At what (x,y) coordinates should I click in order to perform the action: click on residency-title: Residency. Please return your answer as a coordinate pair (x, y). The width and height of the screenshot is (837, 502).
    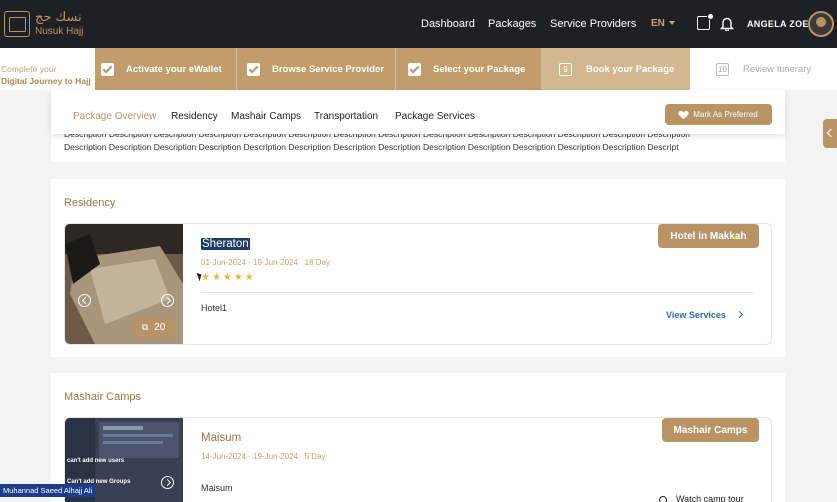
    Looking at the image, I should click on (90, 203).